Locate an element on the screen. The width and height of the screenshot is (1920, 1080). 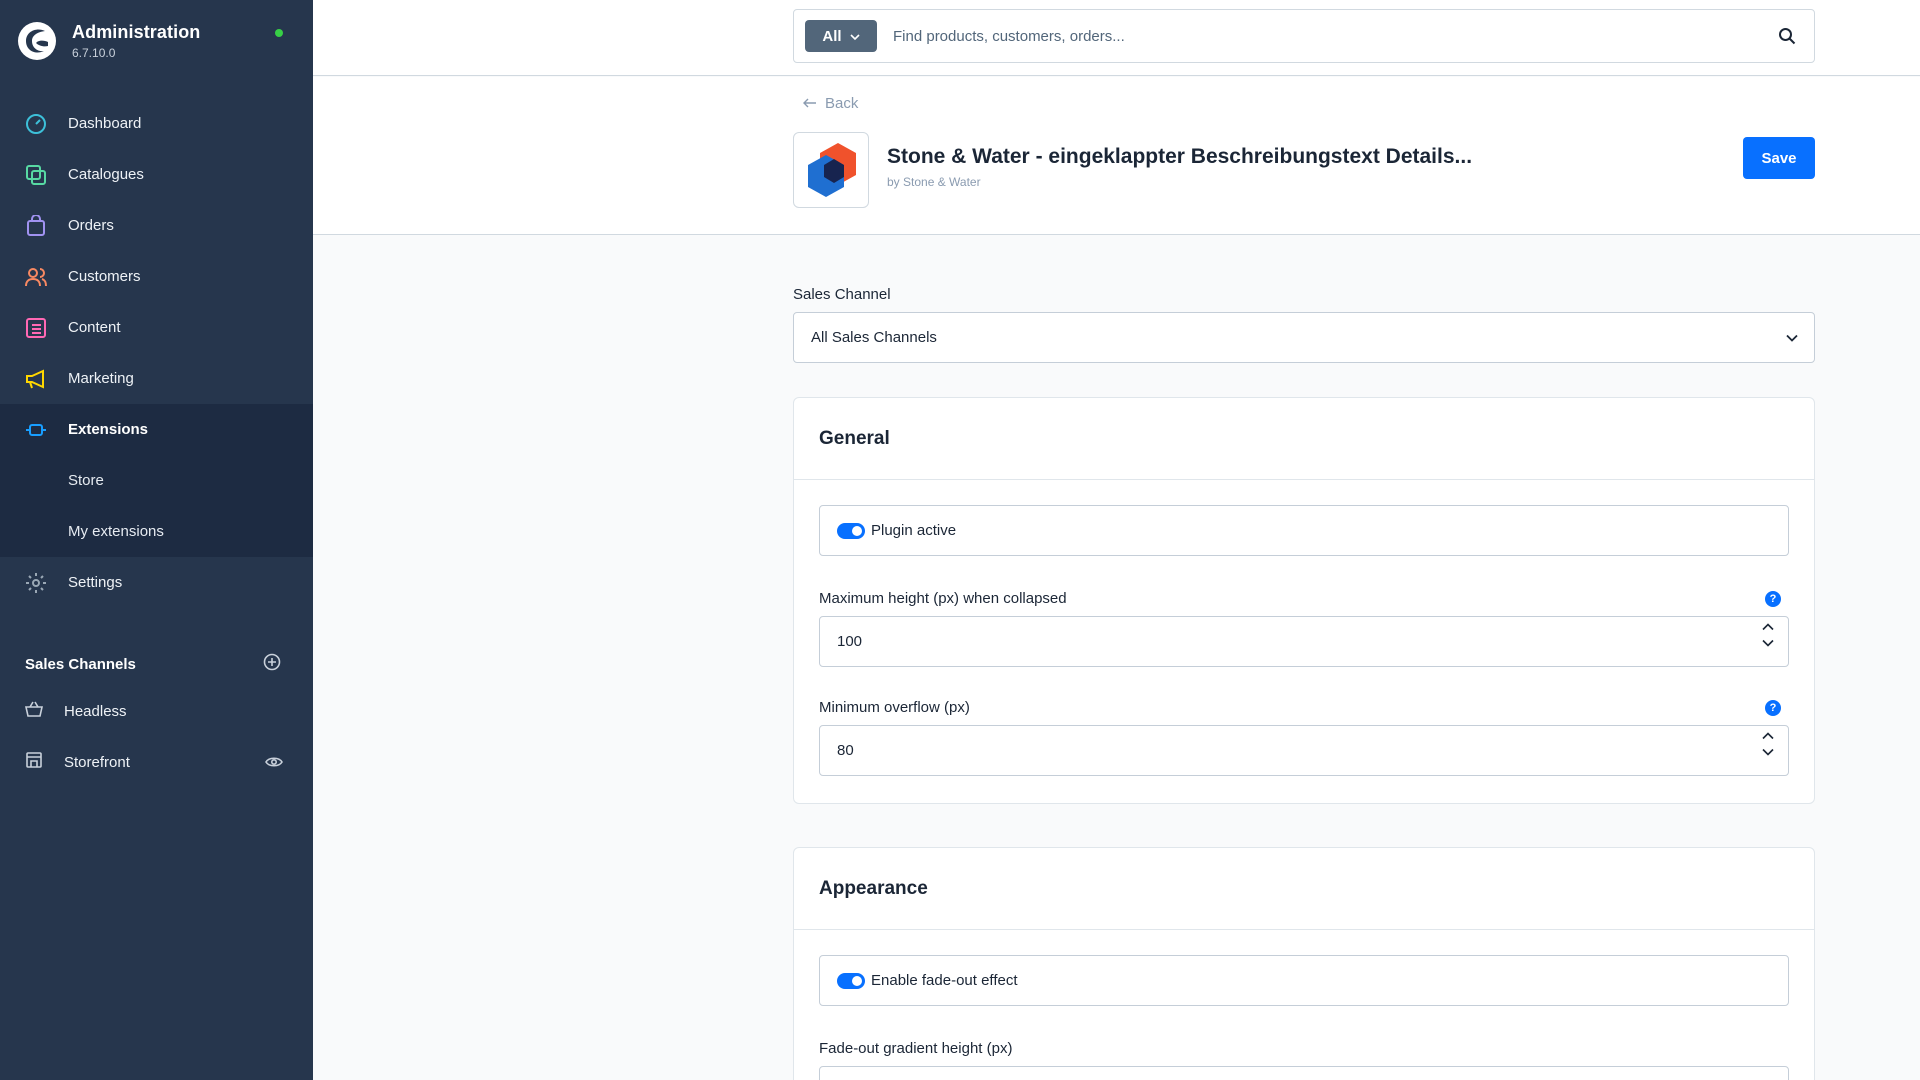
appearance-card-title: Appearance is located at coordinates (1304, 889).